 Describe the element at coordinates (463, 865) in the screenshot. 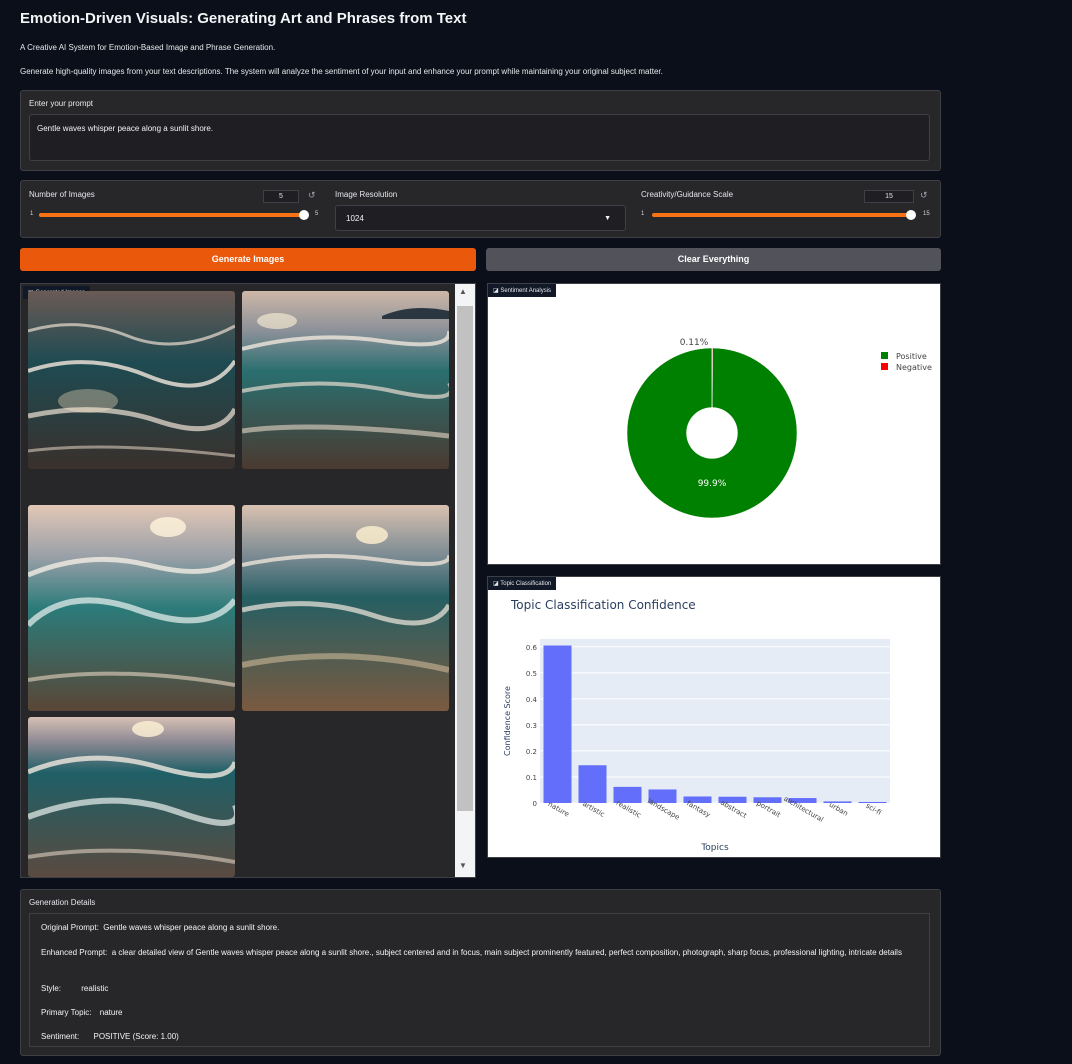

I see `scroll-down-icon: ▼` at that location.